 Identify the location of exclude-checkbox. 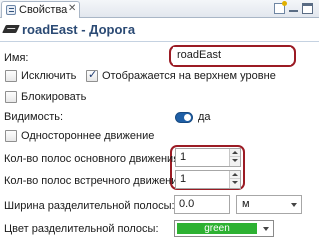
(11, 76).